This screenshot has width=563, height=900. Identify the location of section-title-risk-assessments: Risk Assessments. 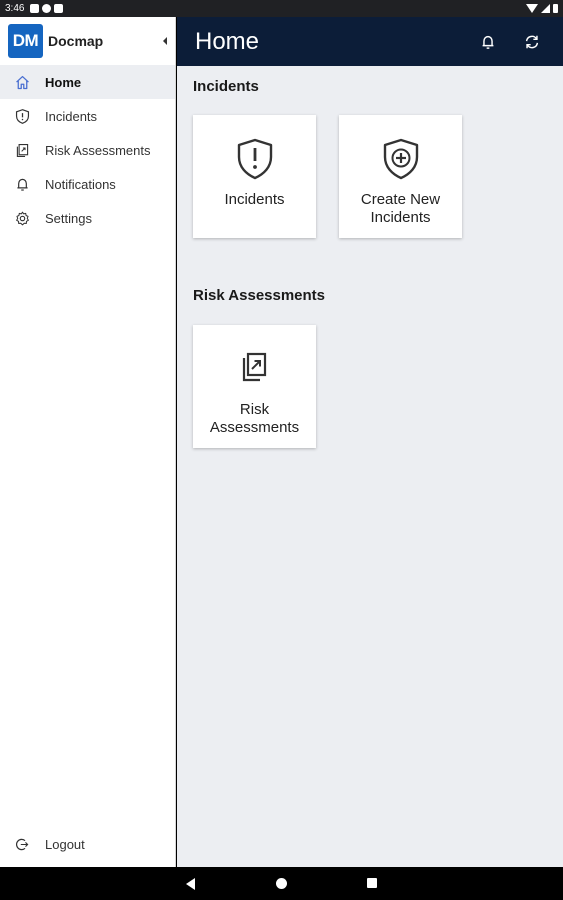
(259, 295).